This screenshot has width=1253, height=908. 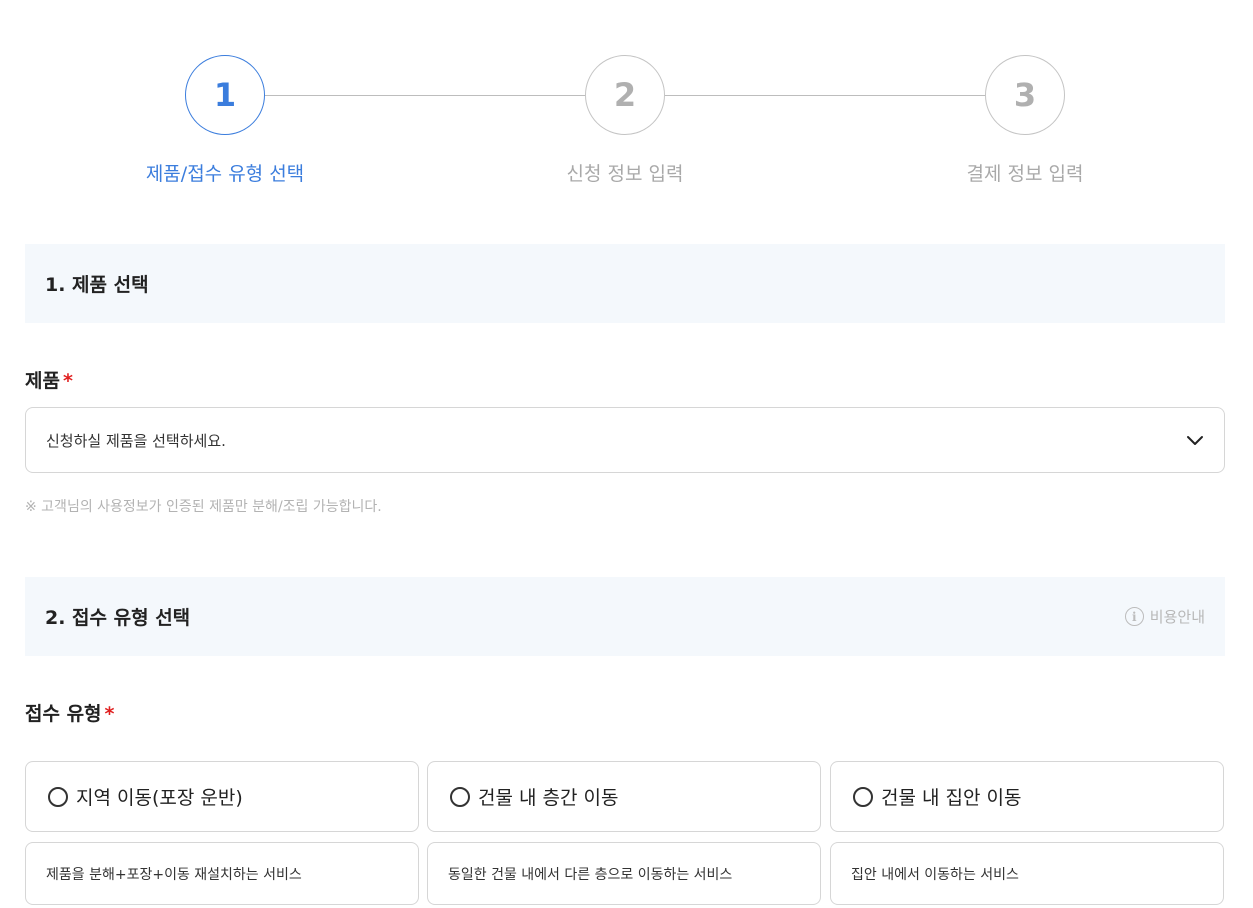 What do you see at coordinates (625, 616) in the screenshot?
I see `section-header-type: 2. 접수 유형 선택 i 비용안내` at bounding box center [625, 616].